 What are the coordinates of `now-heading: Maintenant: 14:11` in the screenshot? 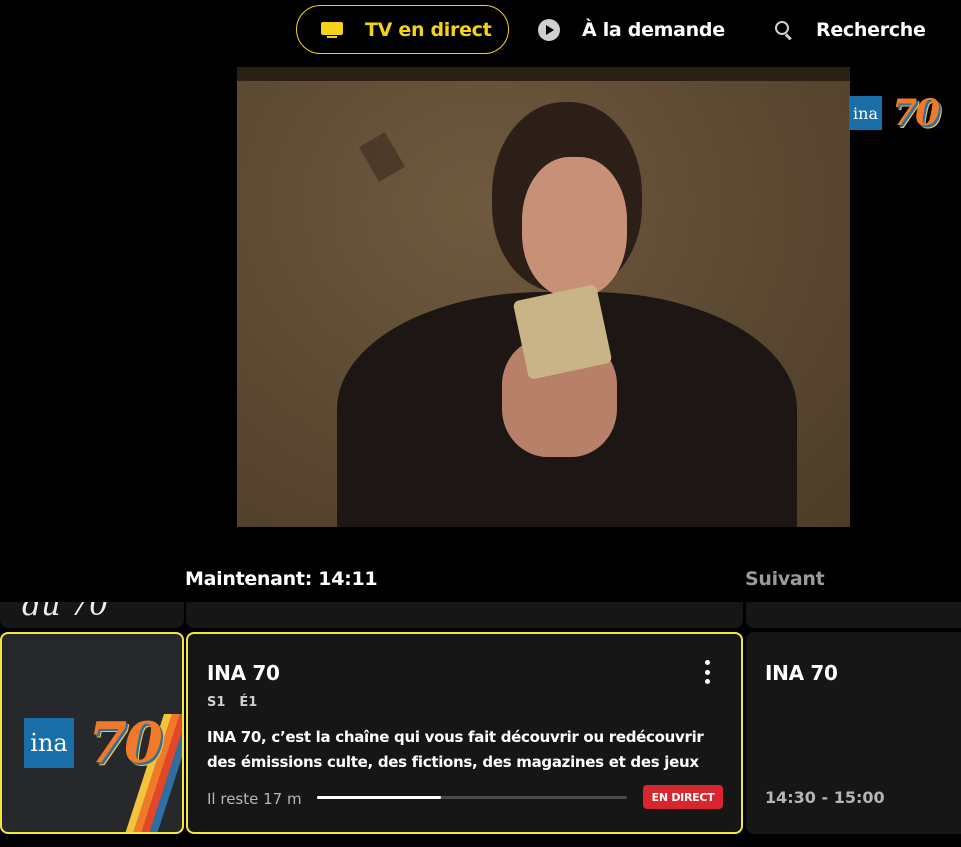 It's located at (281, 579).